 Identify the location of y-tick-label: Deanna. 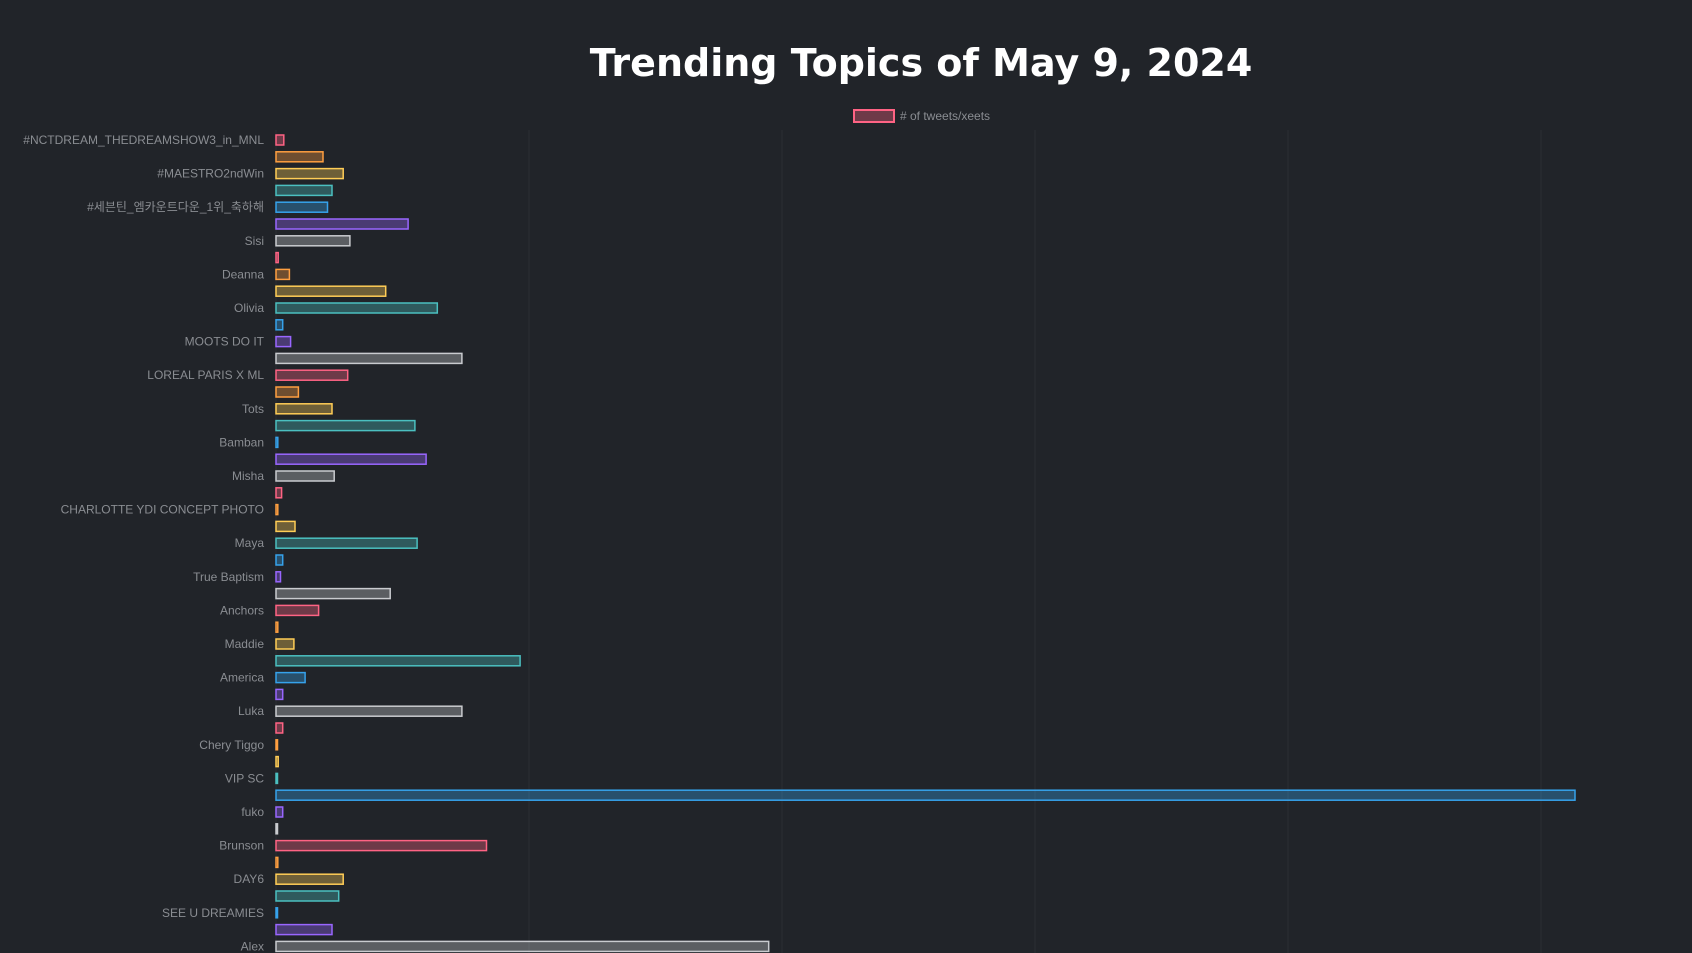
(243, 274).